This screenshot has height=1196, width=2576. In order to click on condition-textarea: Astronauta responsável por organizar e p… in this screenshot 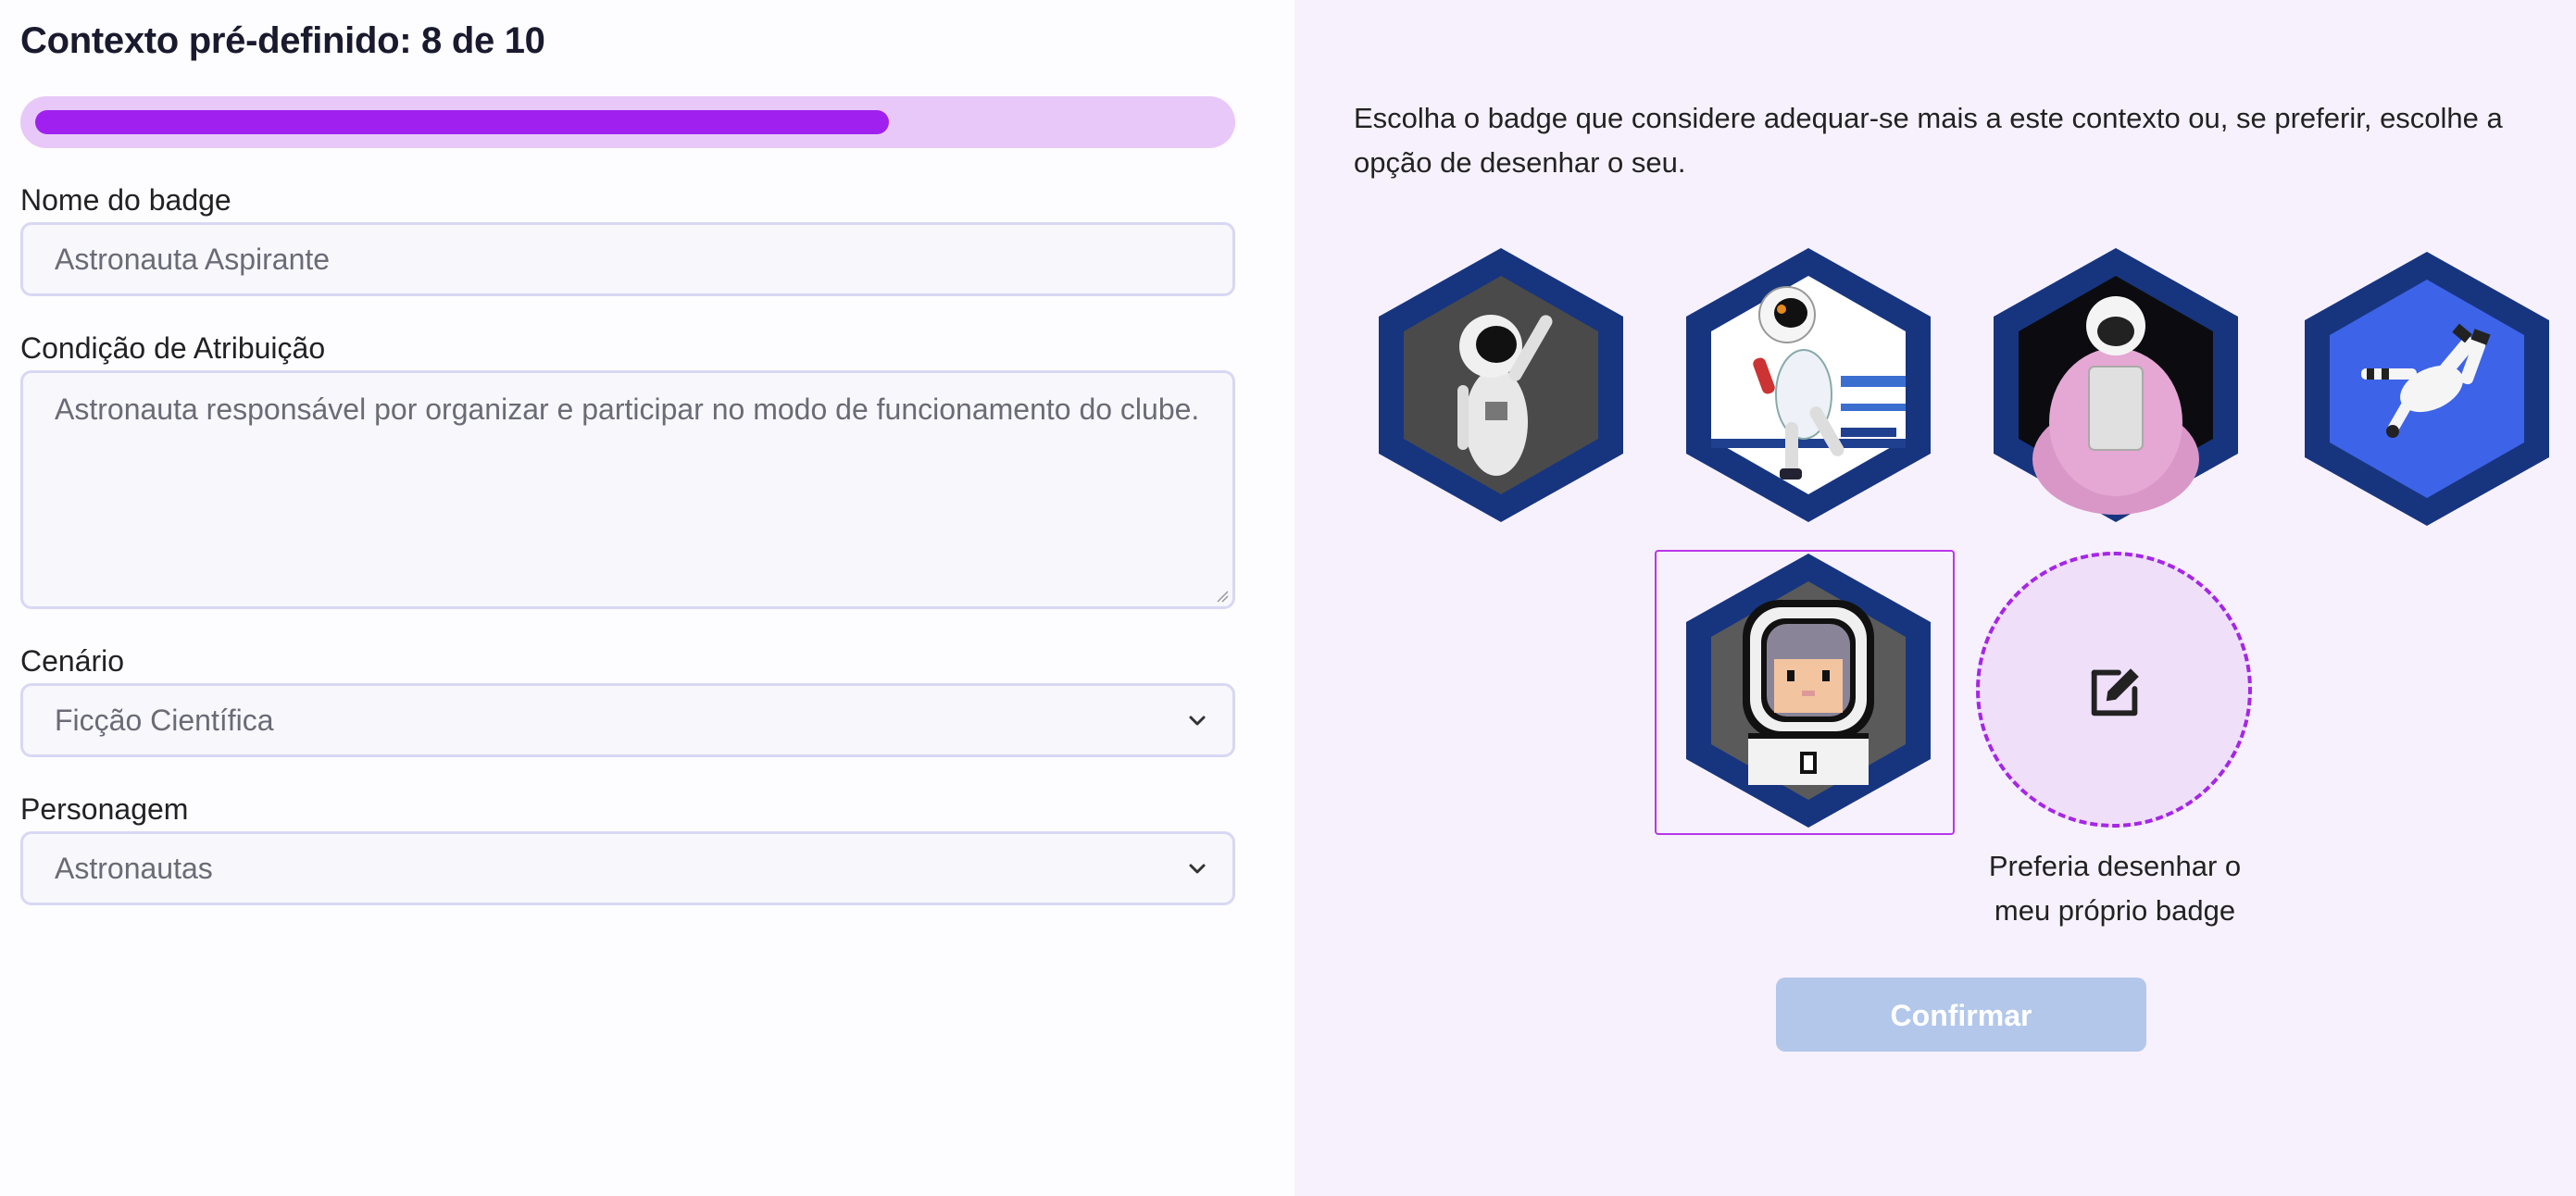, I will do `click(627, 489)`.